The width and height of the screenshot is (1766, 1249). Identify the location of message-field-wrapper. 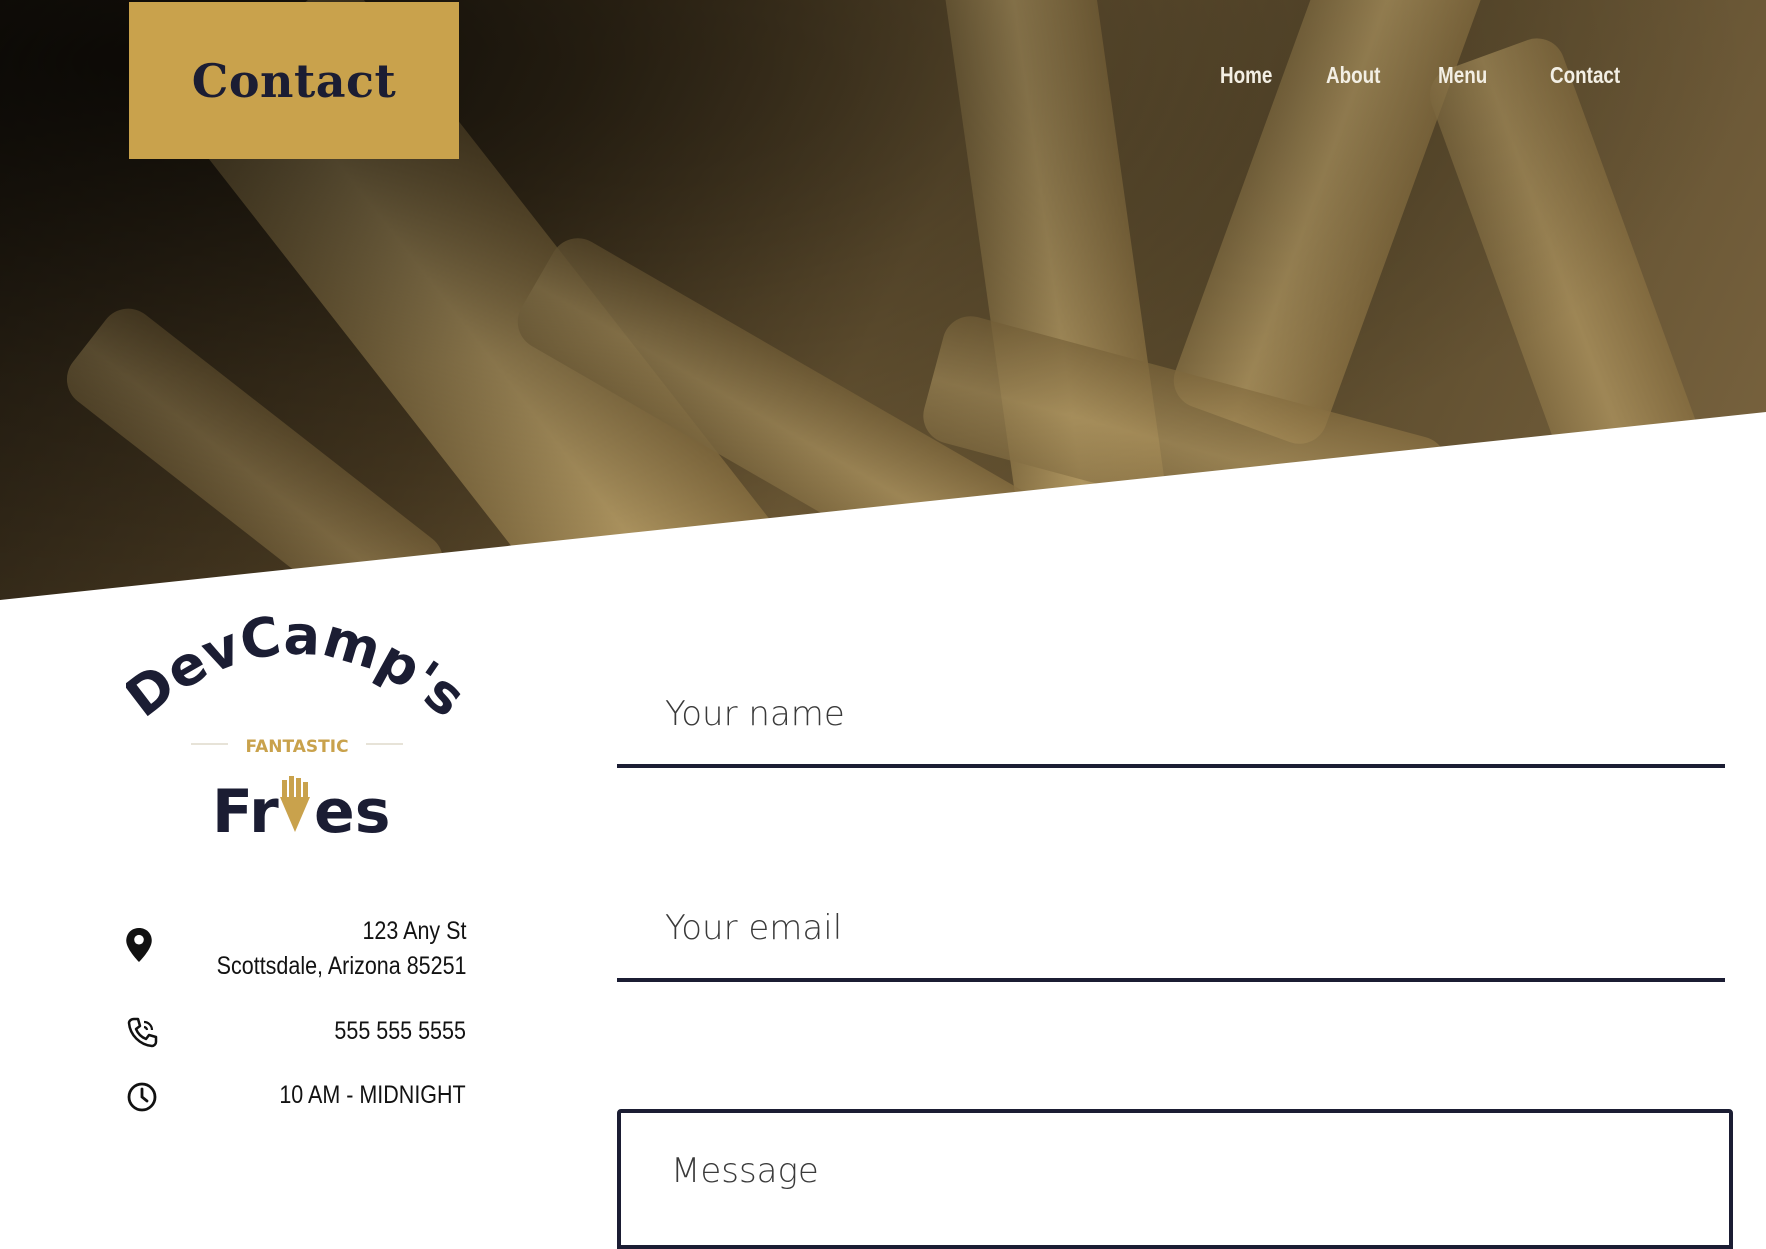
(1175, 1179).